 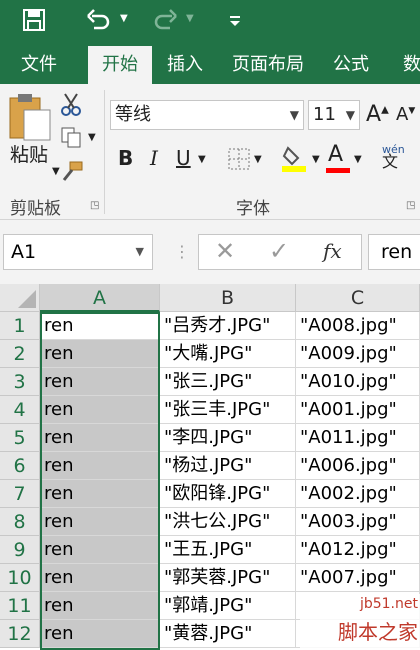 I want to click on cell-c: "A003.jpg", so click(x=358, y=522).